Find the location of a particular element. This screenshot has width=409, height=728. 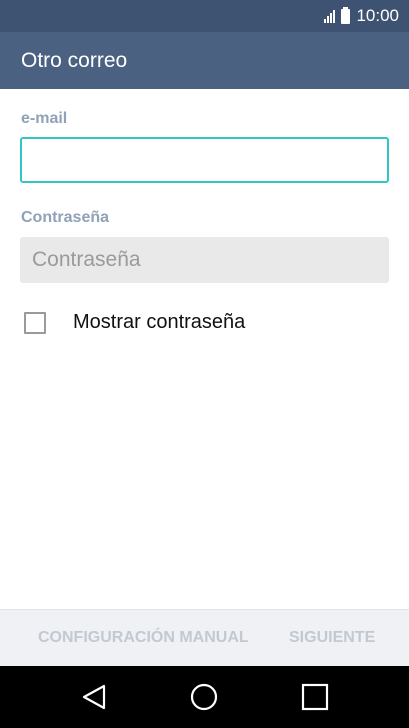

home-icon is located at coordinates (204, 697).